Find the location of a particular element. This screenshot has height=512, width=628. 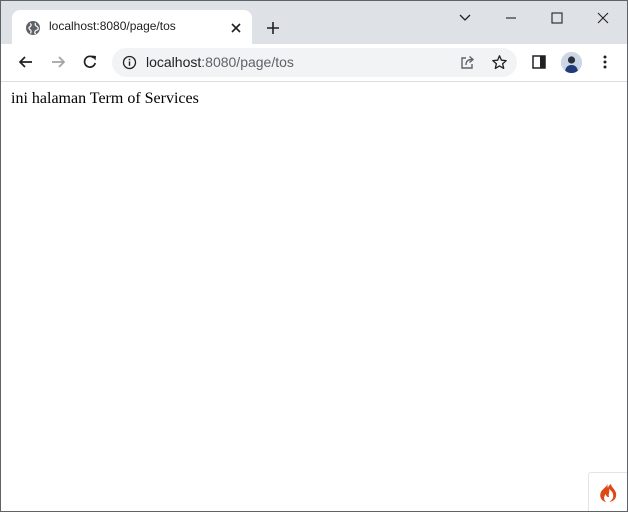

minimize-icon is located at coordinates (511, 18).